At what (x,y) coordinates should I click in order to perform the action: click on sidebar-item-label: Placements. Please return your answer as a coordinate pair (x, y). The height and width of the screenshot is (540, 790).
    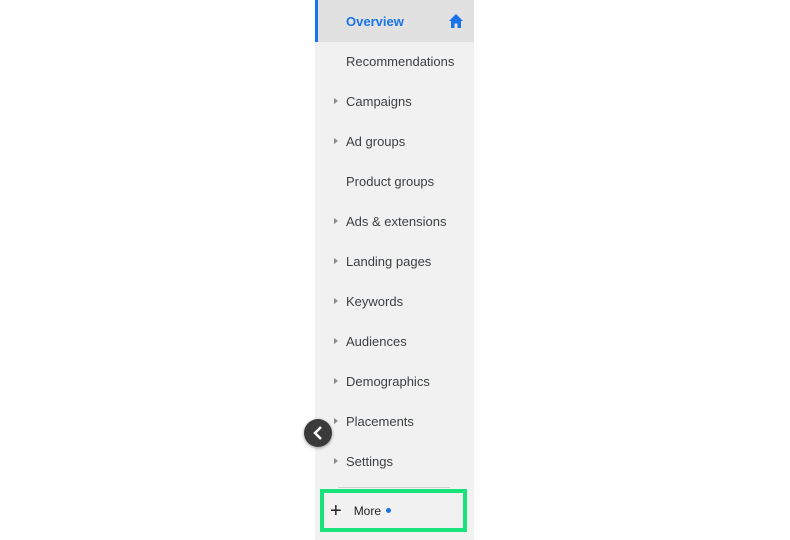
    Looking at the image, I should click on (380, 421).